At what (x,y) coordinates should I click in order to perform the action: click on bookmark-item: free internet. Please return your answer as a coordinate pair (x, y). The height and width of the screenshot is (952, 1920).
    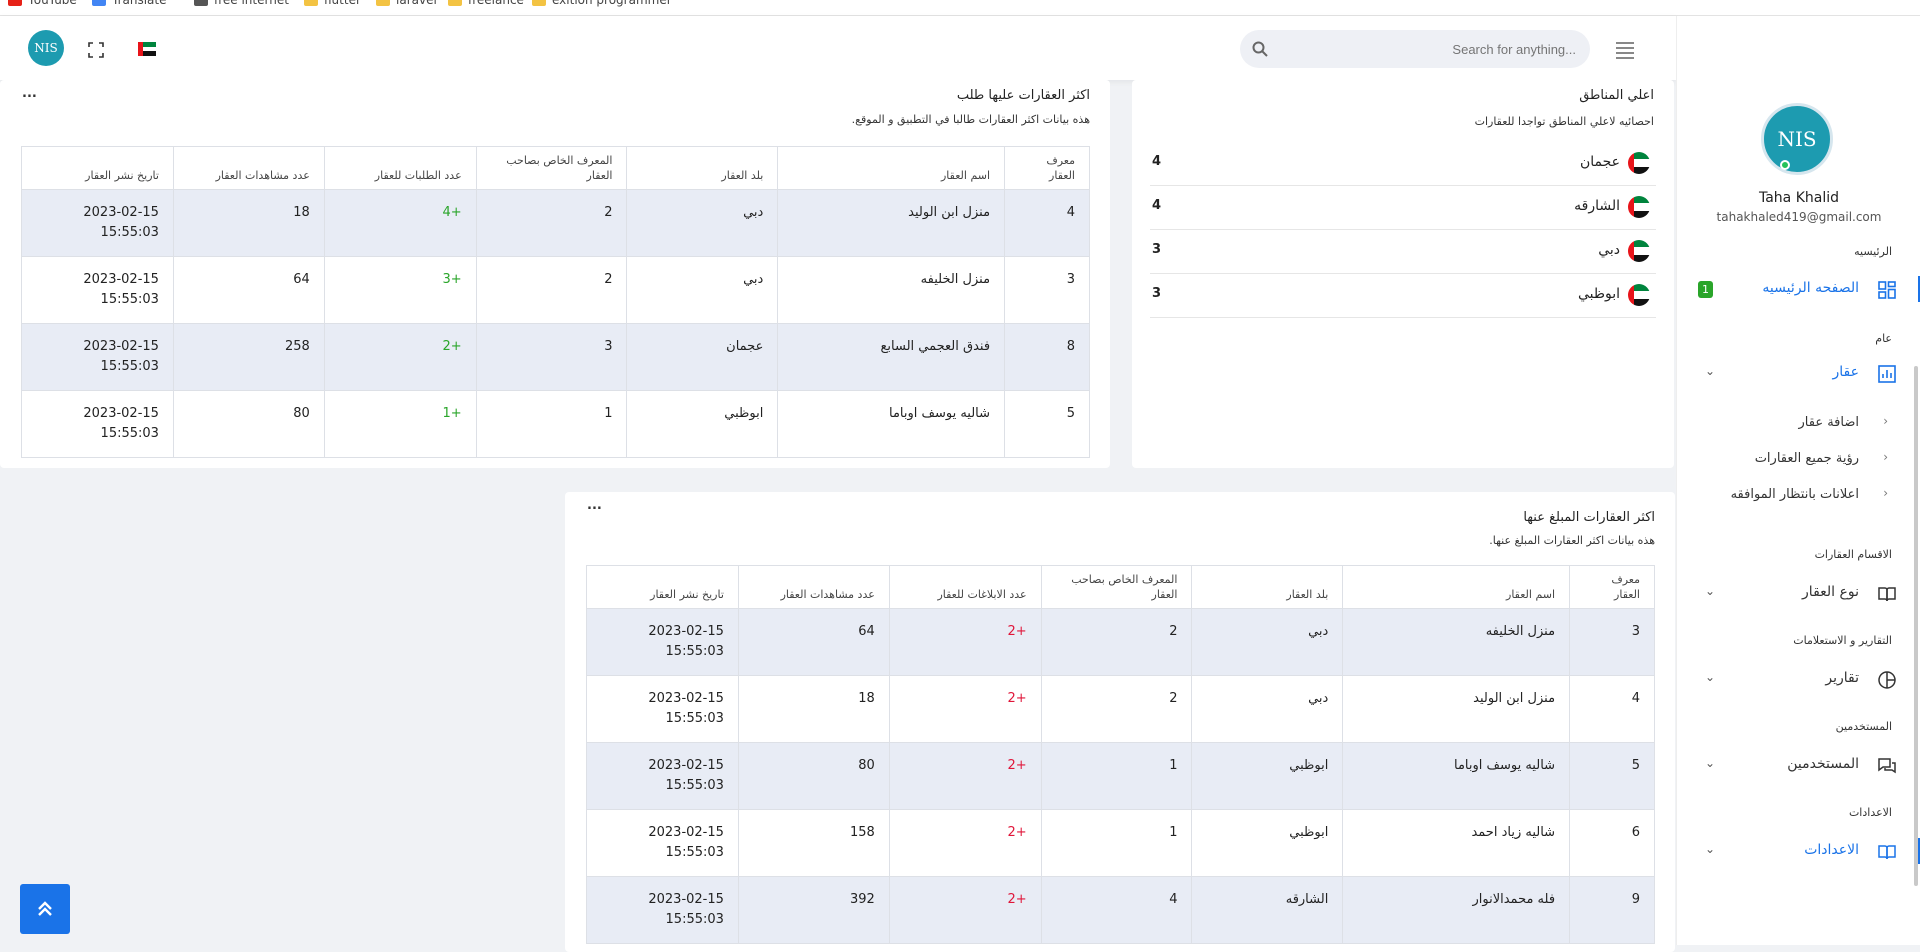
    Looking at the image, I should click on (241, 3).